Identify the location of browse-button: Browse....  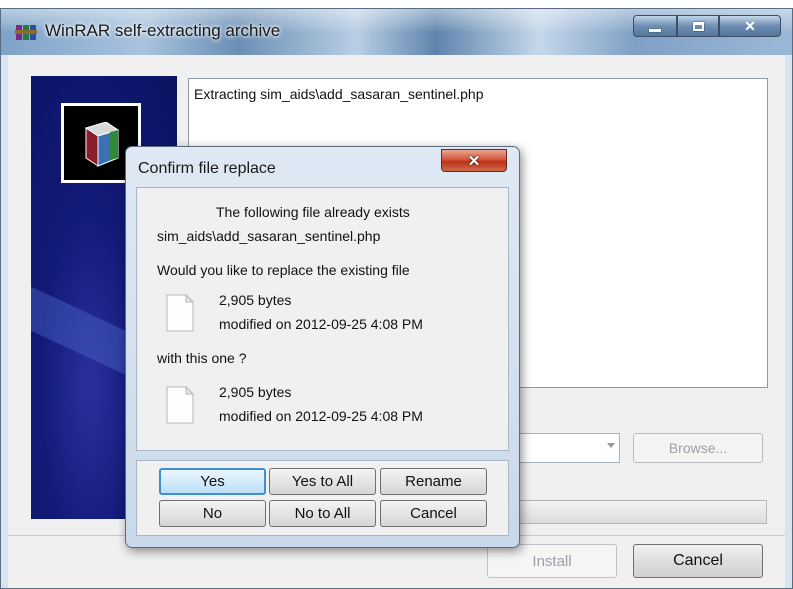
(698, 448).